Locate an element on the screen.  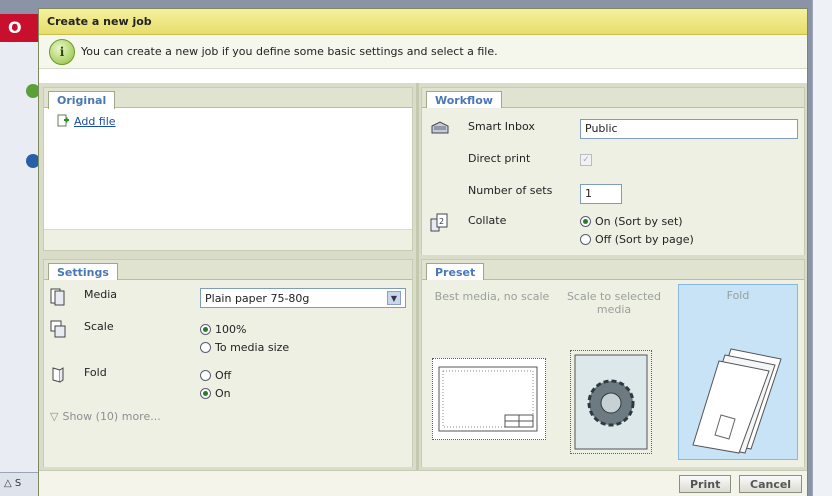
collate-options: On (Sort by set) Off (Sort by page) is located at coordinates (637, 230).